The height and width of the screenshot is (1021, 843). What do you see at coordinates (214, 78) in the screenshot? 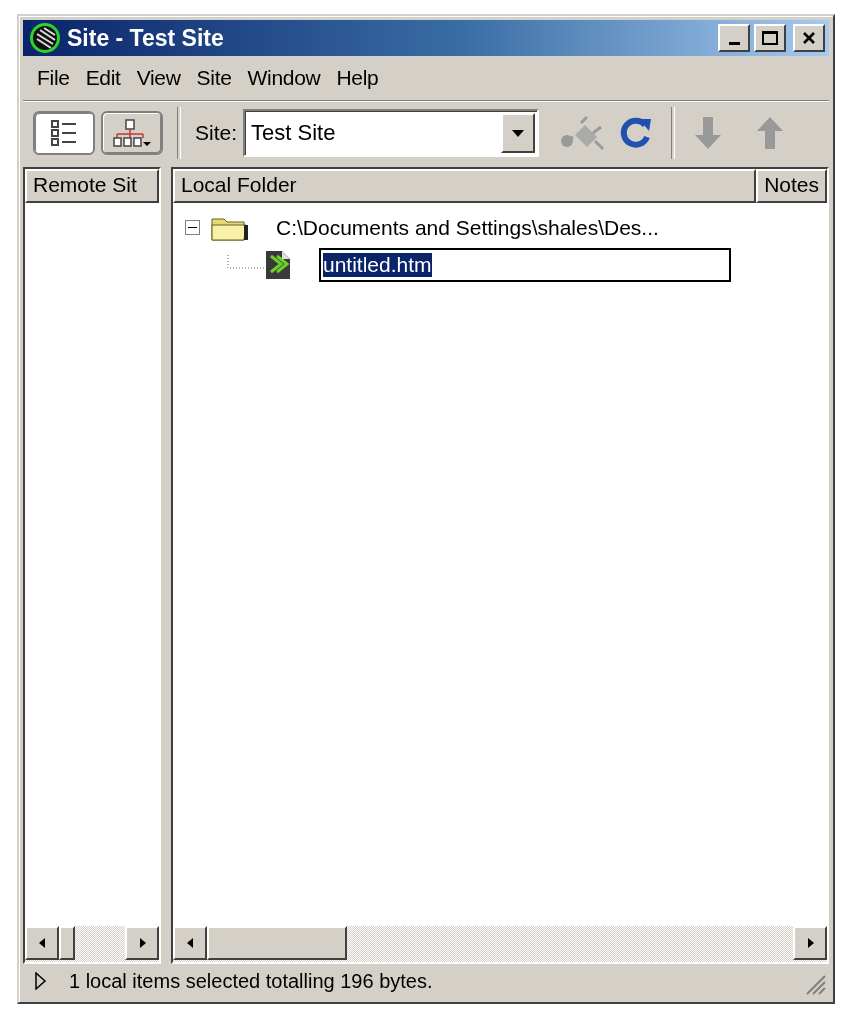
I see `menu-item: Site` at bounding box center [214, 78].